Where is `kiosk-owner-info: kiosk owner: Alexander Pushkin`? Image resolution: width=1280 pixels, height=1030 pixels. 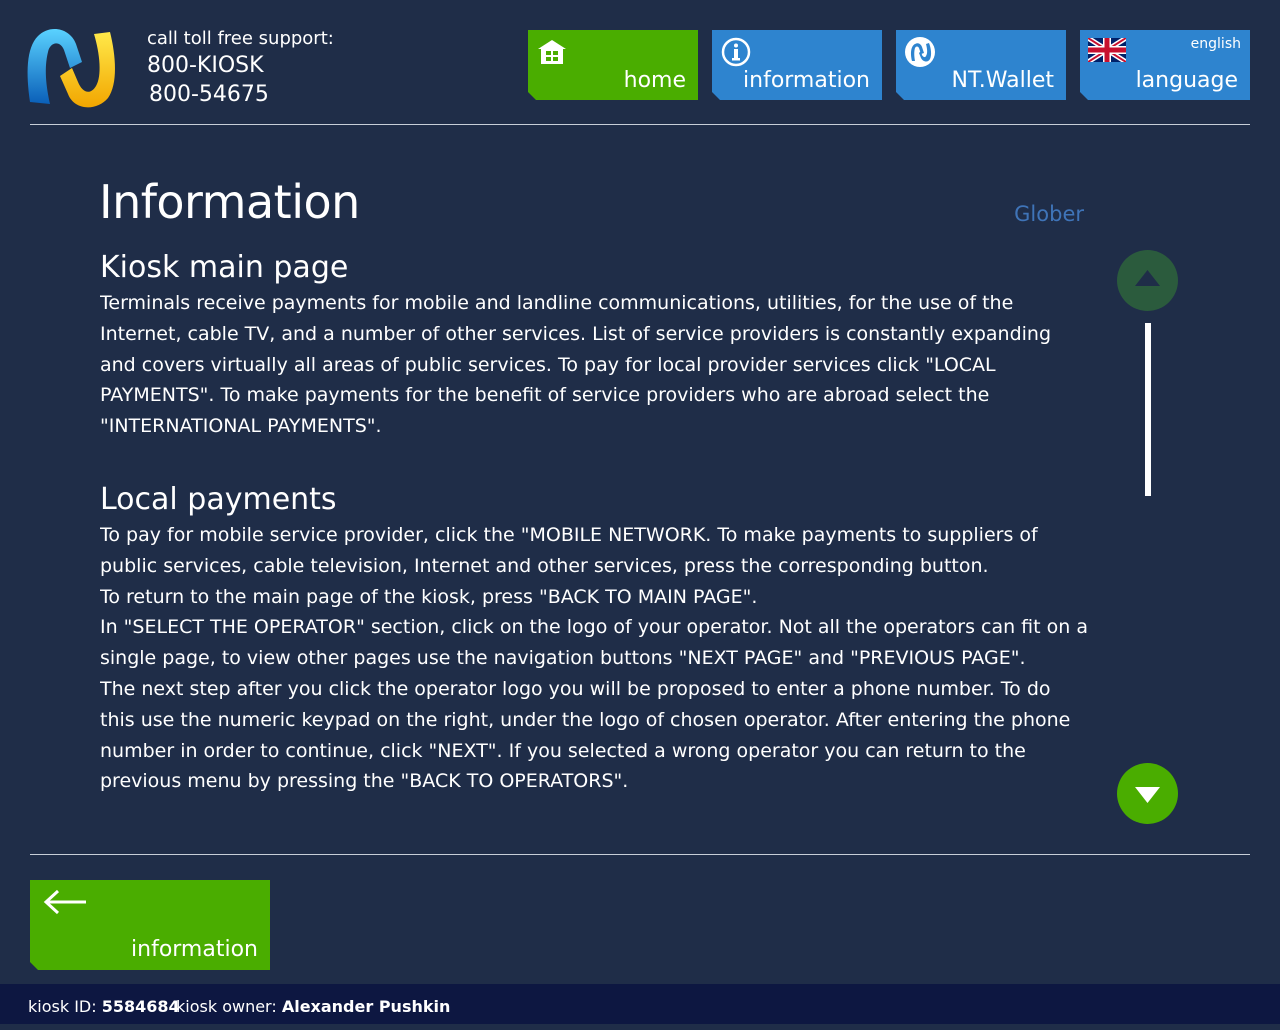
kiosk-owner-info: kiosk owner: Alexander Pushkin is located at coordinates (313, 1007).